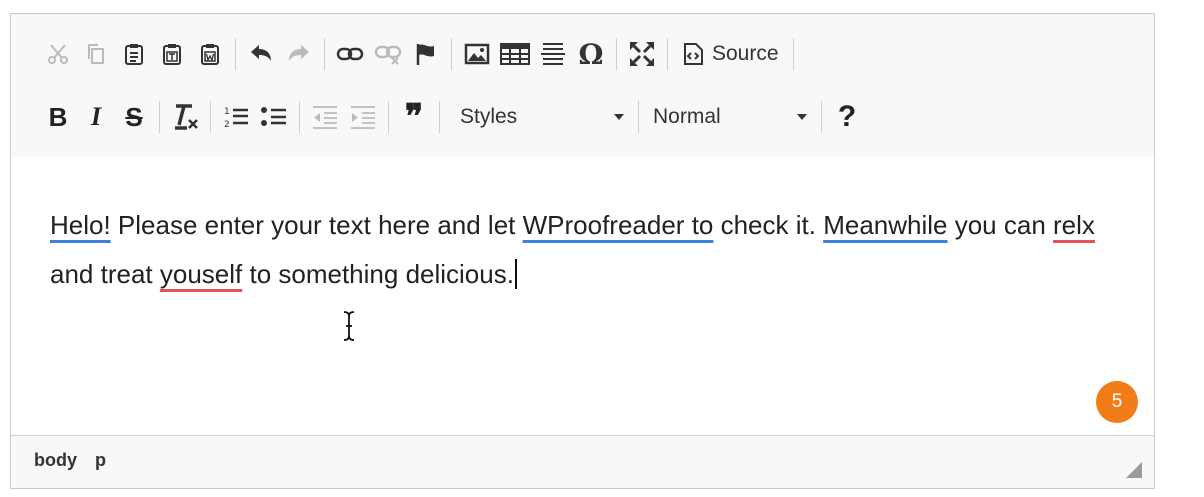  Describe the element at coordinates (745, 53) in the screenshot. I see `source-label: Source` at that location.